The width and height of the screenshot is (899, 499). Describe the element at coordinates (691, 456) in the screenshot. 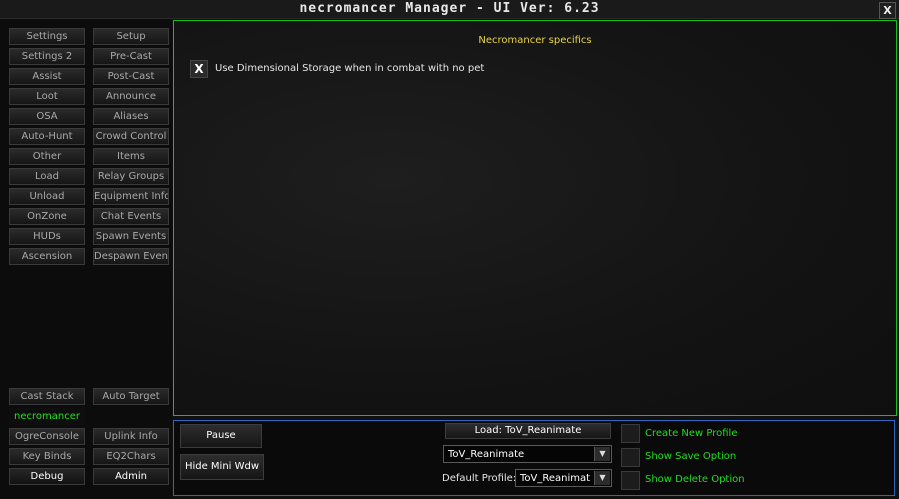

I see `show-save-label: Show Save Option` at that location.